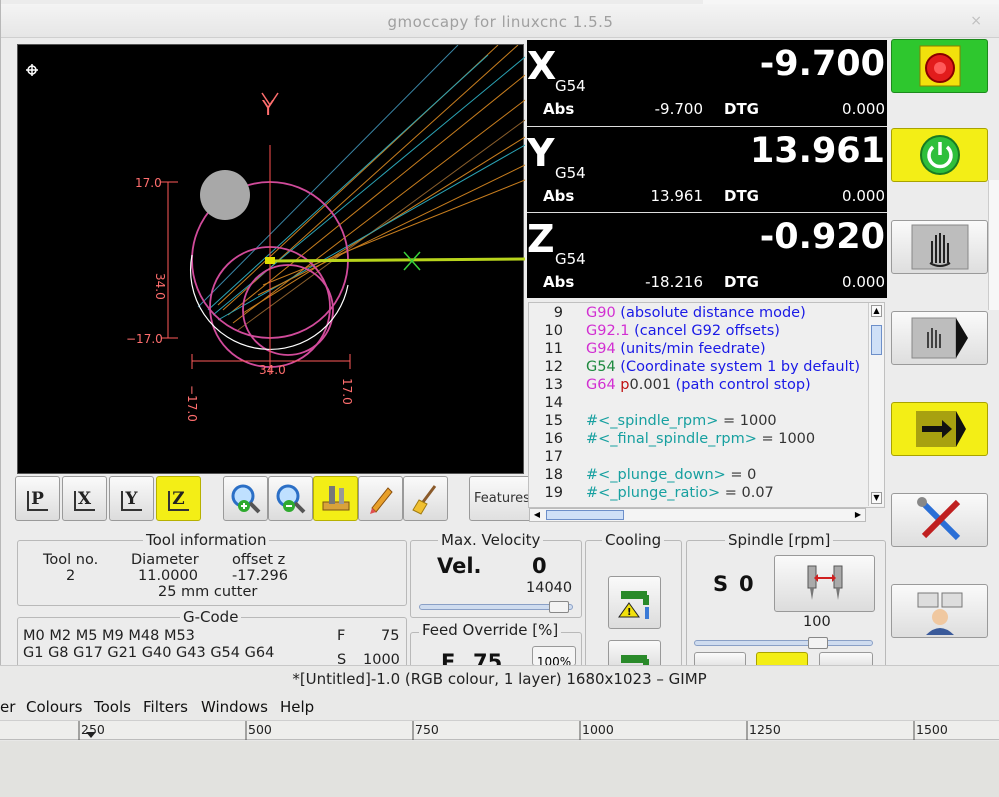 The width and height of the screenshot is (999, 797). What do you see at coordinates (7, 707) in the screenshot?
I see `menu-layer: er` at bounding box center [7, 707].